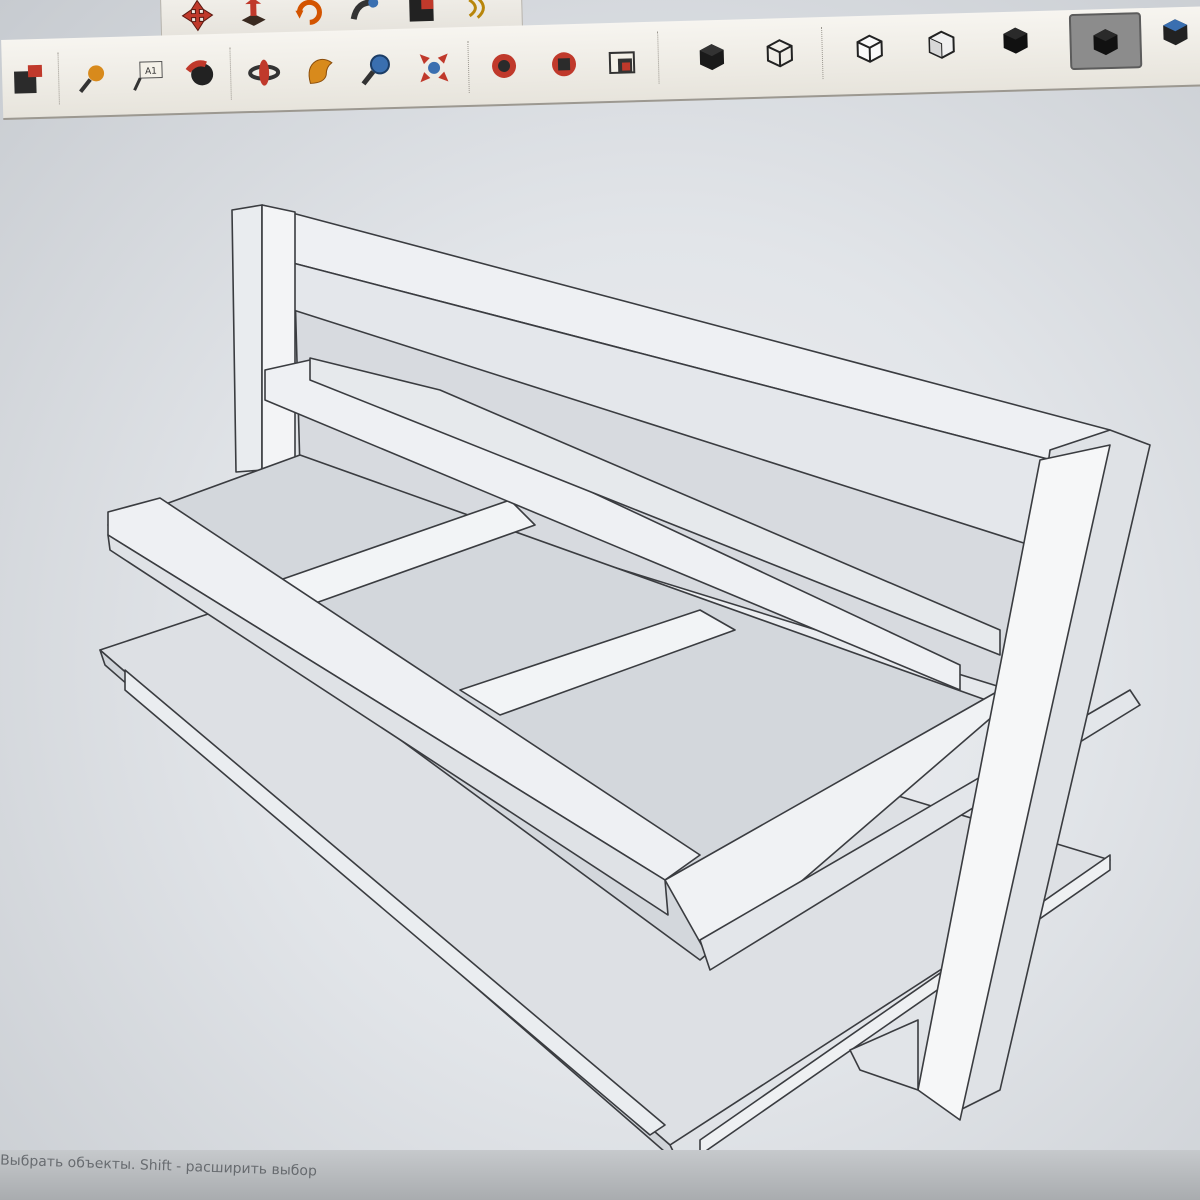 The height and width of the screenshot is (1200, 1200). What do you see at coordinates (247, 338) in the screenshot?
I see `left-back-post` at bounding box center [247, 338].